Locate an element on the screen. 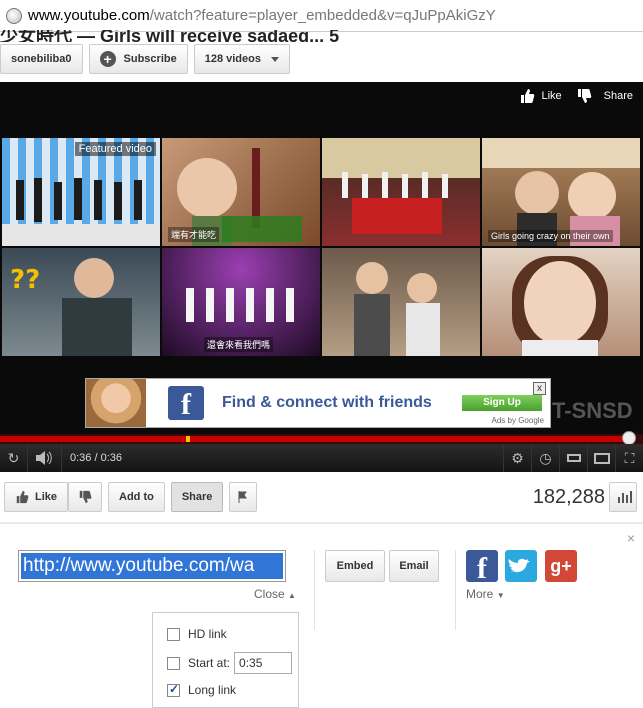 The image size is (643, 708). player-share-label: Share is located at coordinates (618, 96).